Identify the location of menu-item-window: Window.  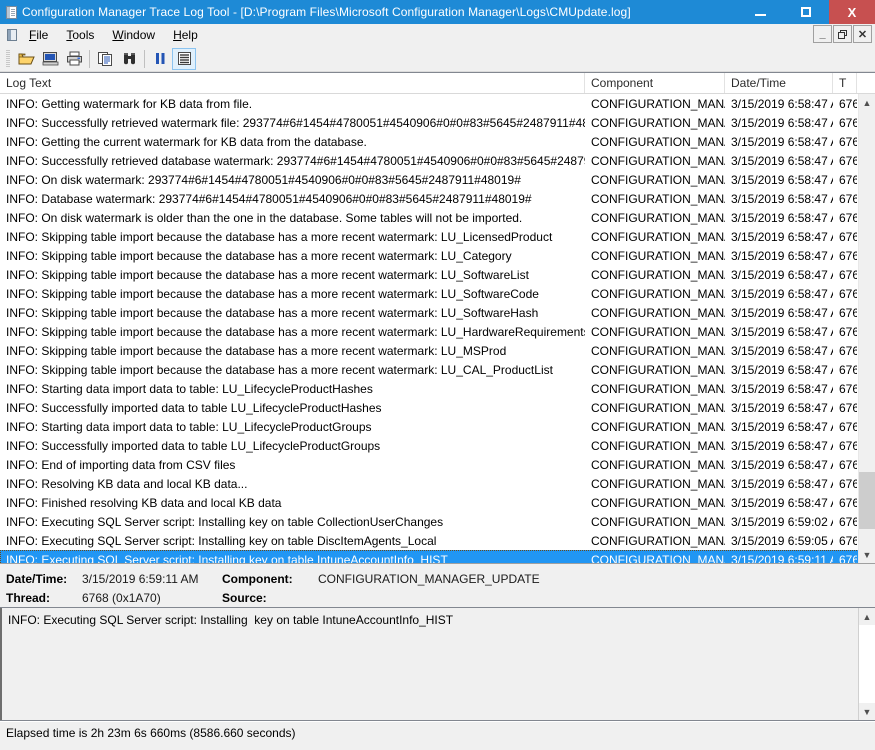
(133, 35).